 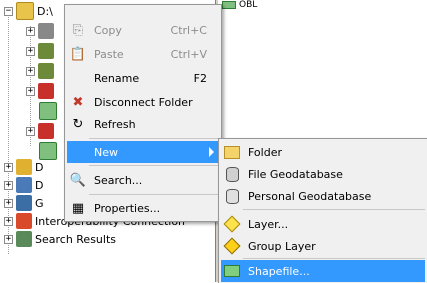 I want to click on table-icon, so click(x=46, y=31).